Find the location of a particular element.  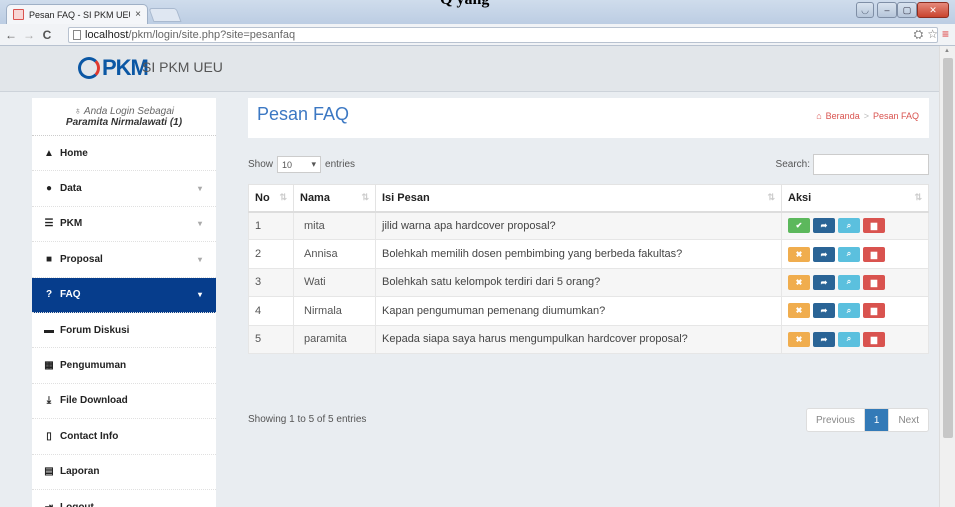

cell-nama: Nirmala is located at coordinates (334, 311).